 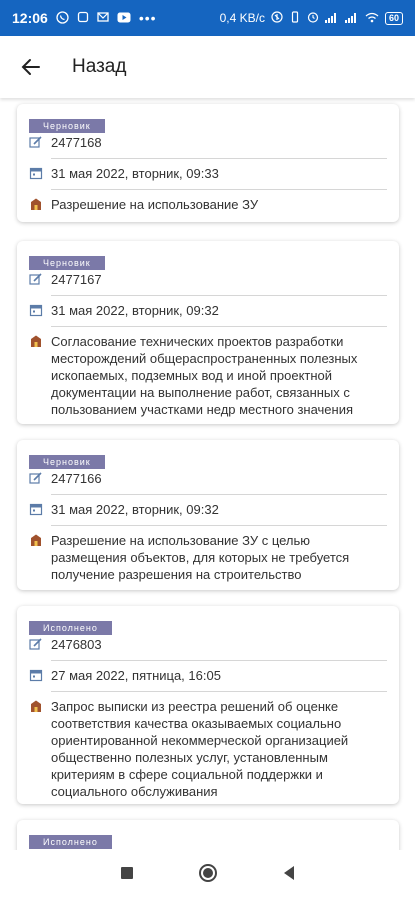 What do you see at coordinates (277, 18) in the screenshot?
I see `bluetooth-icon` at bounding box center [277, 18].